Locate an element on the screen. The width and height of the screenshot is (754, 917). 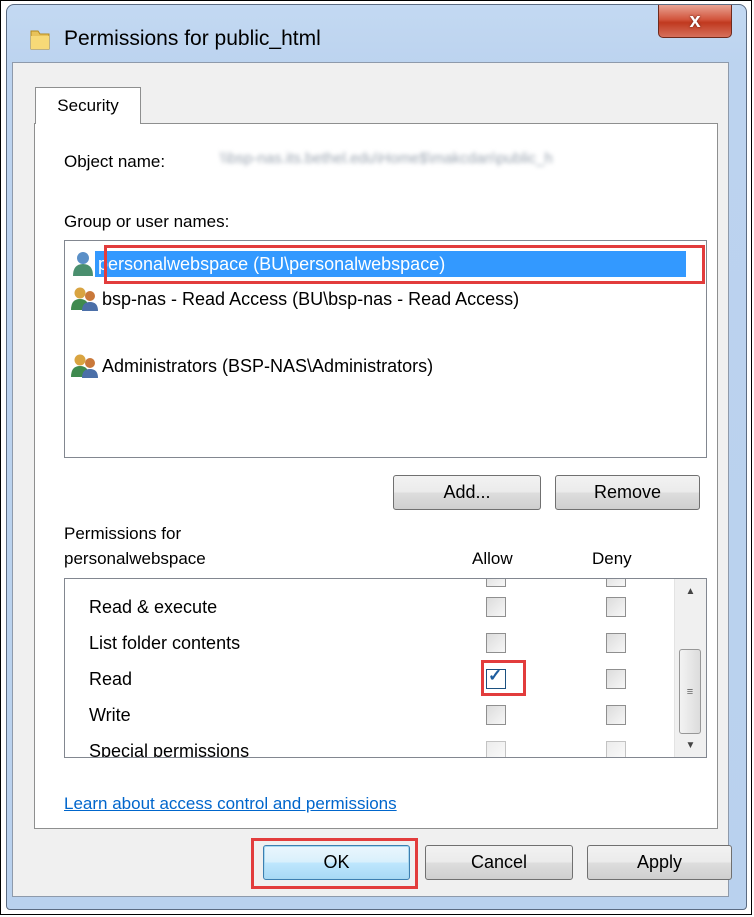
group-user-names-label: Group or user names: is located at coordinates (147, 221).